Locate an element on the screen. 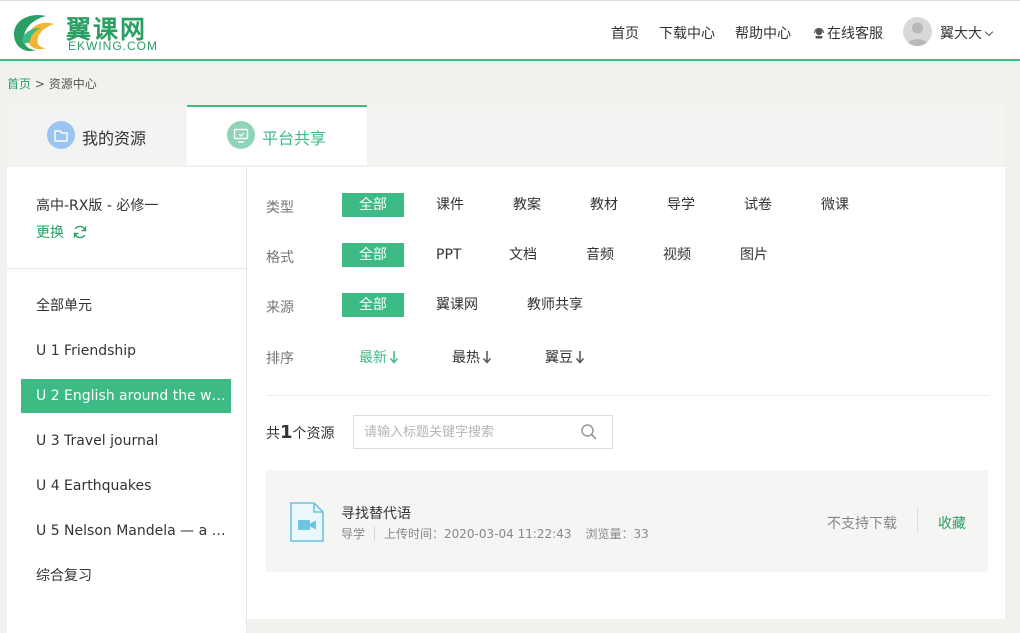  textbook-title: 高中-RX版 - 必修一 is located at coordinates (97, 206).